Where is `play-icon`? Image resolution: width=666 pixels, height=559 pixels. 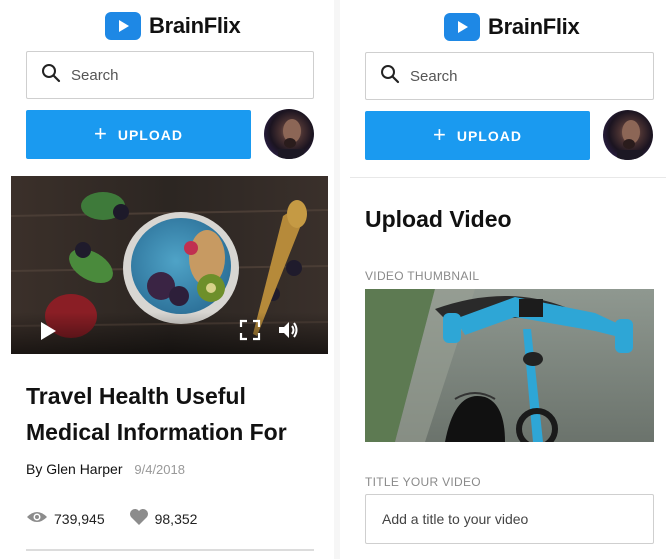 play-icon is located at coordinates (48, 333).